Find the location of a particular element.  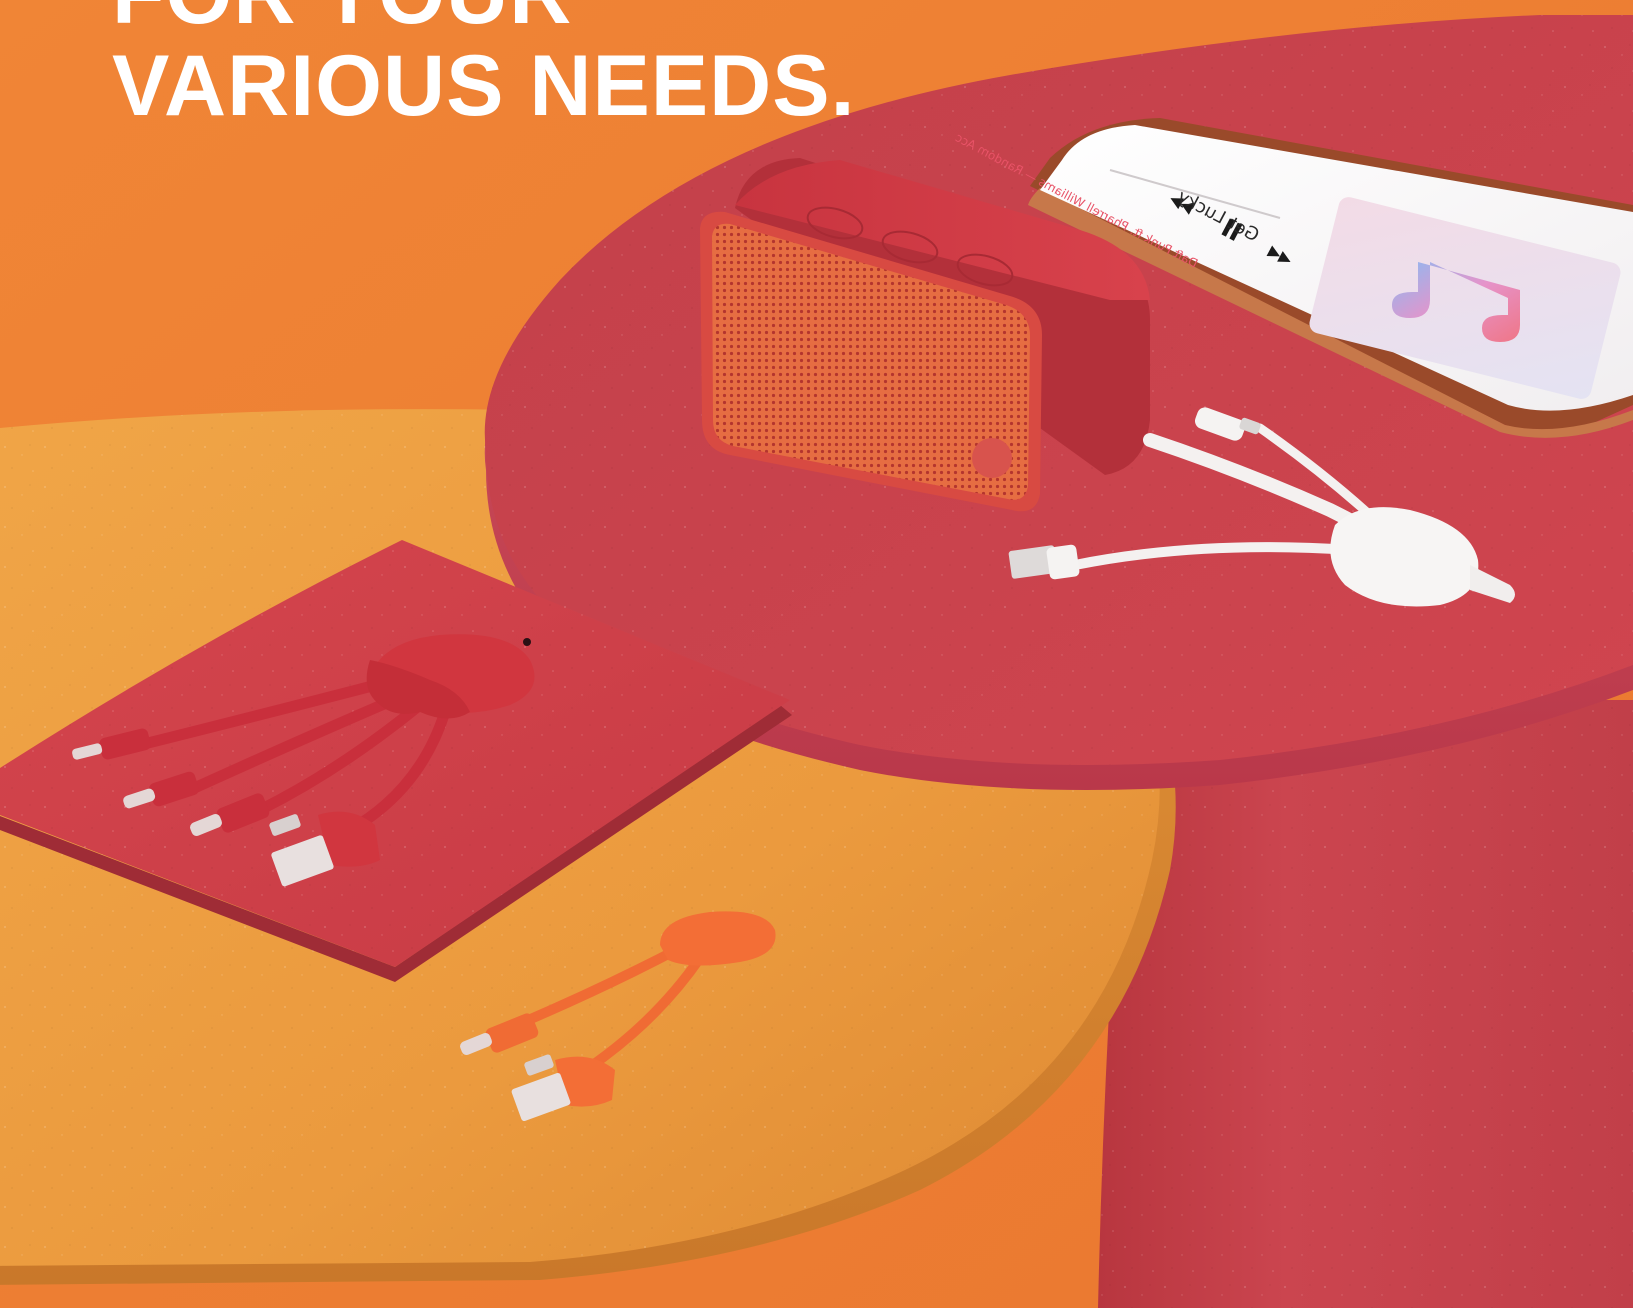

speaker-power-button is located at coordinates (992, 458).